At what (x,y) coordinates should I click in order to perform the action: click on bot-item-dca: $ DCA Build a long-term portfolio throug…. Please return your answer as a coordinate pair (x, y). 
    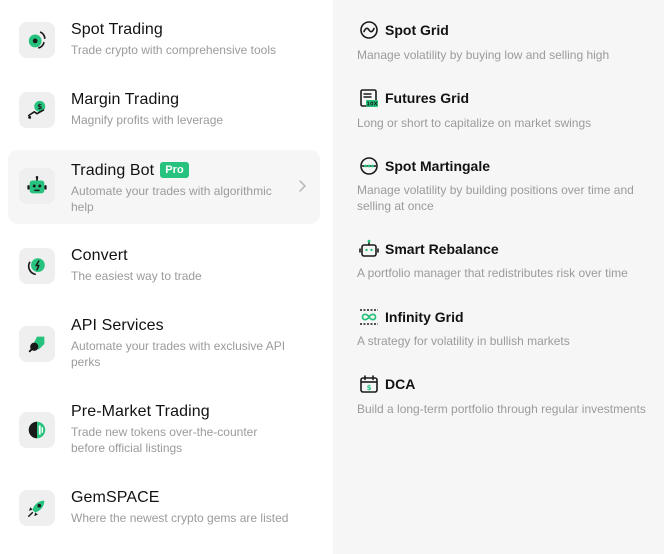
    Looking at the image, I should click on (507, 396).